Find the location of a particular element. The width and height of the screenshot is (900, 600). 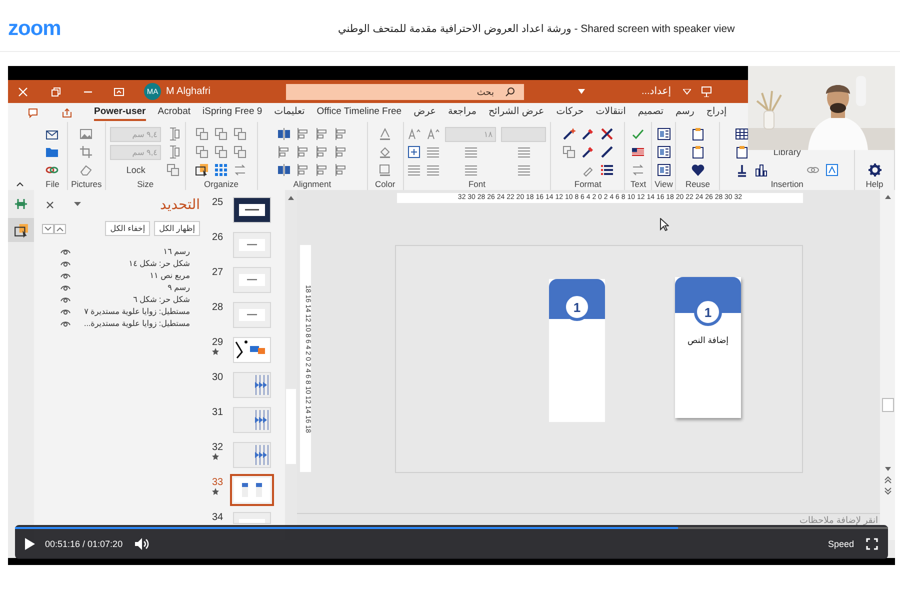

scroll-down-icon is located at coordinates (888, 469).